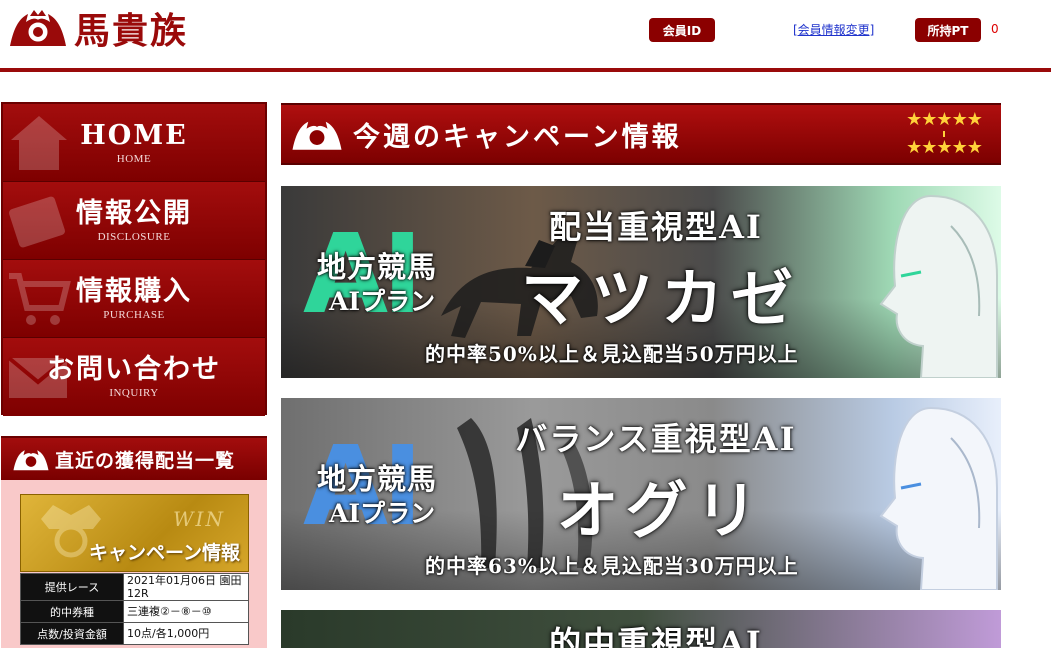 The image size is (1051, 648). What do you see at coordinates (199, 519) in the screenshot?
I see `win-word: WIN` at bounding box center [199, 519].